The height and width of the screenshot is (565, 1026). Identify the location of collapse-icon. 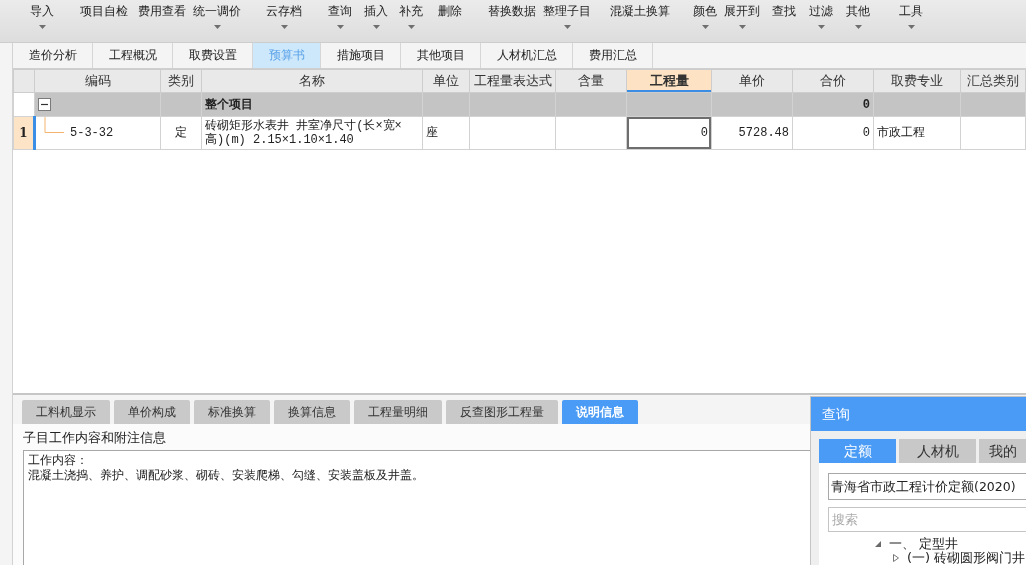
(44, 104).